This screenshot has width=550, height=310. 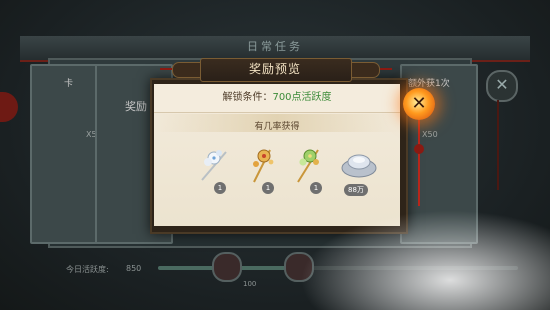 What do you see at coordinates (302, 97) in the screenshot?
I see `unlock-value: 700点活跃度` at bounding box center [302, 97].